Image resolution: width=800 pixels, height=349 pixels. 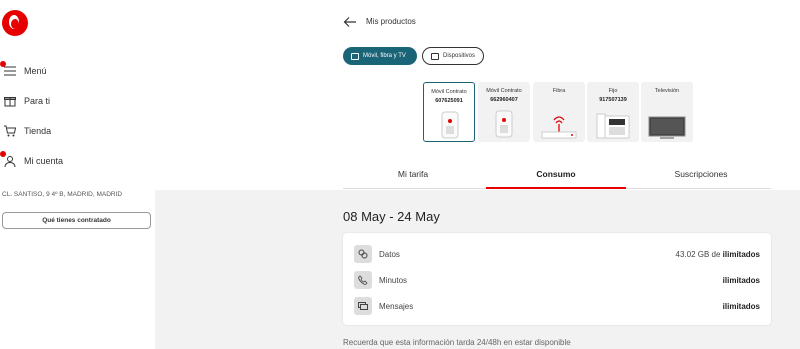 What do you see at coordinates (391, 216) in the screenshot?
I see `usage-period: 08 May - 24 May` at bounding box center [391, 216].